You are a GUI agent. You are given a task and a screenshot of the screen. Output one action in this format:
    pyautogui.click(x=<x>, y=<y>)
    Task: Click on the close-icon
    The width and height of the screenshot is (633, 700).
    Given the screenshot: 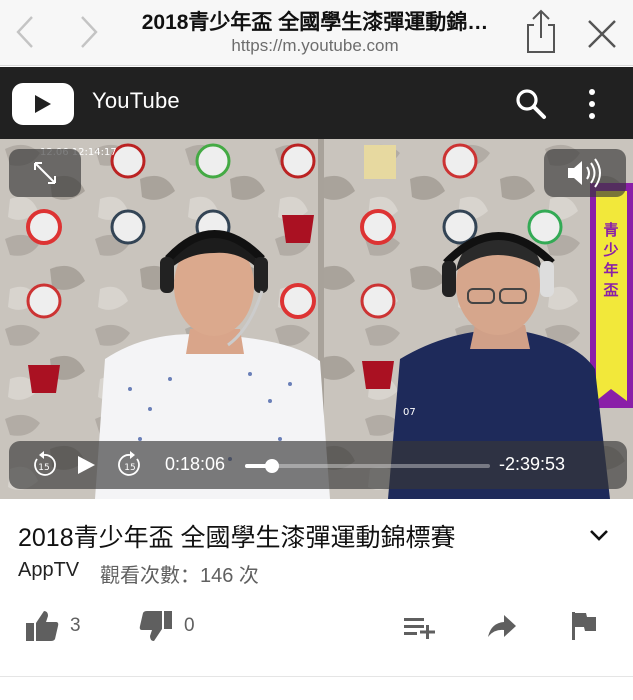 What is the action you would take?
    pyautogui.click(x=602, y=34)
    